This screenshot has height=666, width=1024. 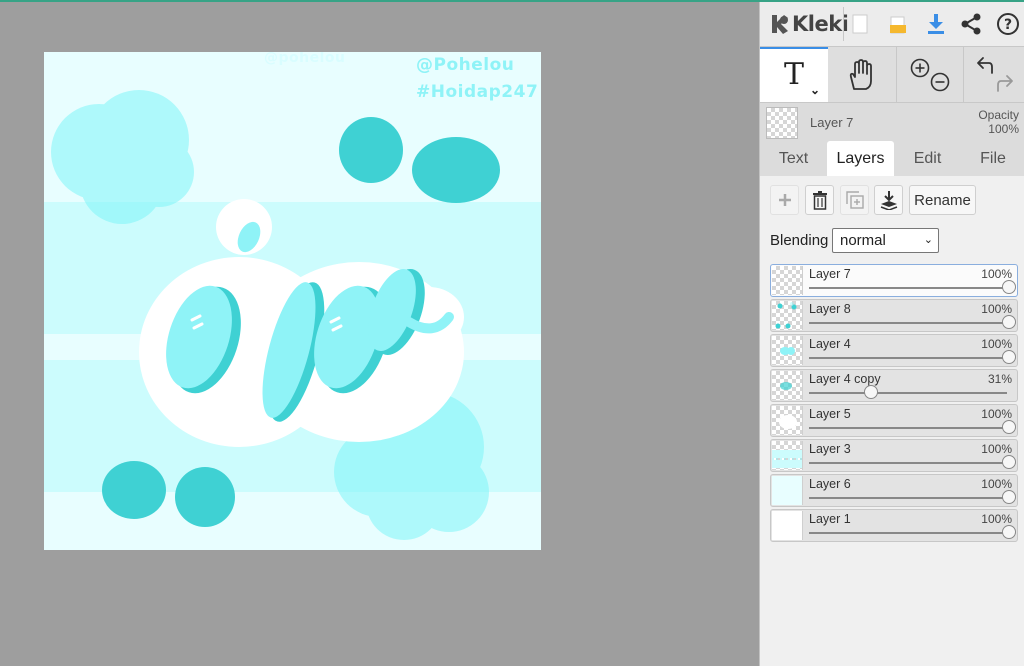 I want to click on new-file-button, so click(x=860, y=24).